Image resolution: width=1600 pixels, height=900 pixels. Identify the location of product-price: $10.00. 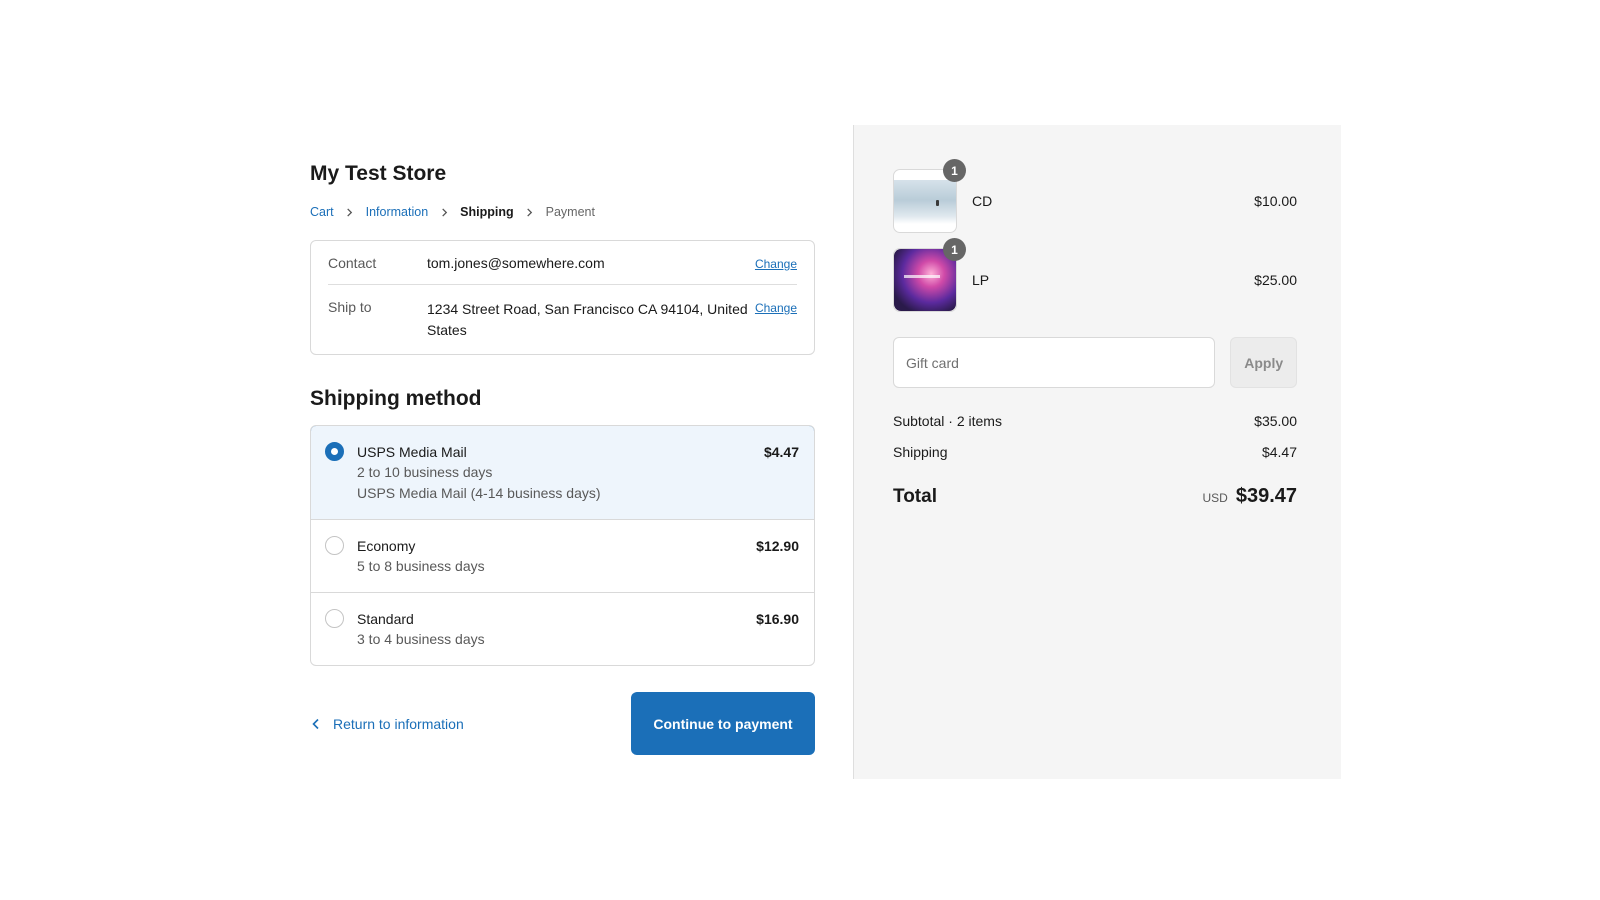
(1275, 201).